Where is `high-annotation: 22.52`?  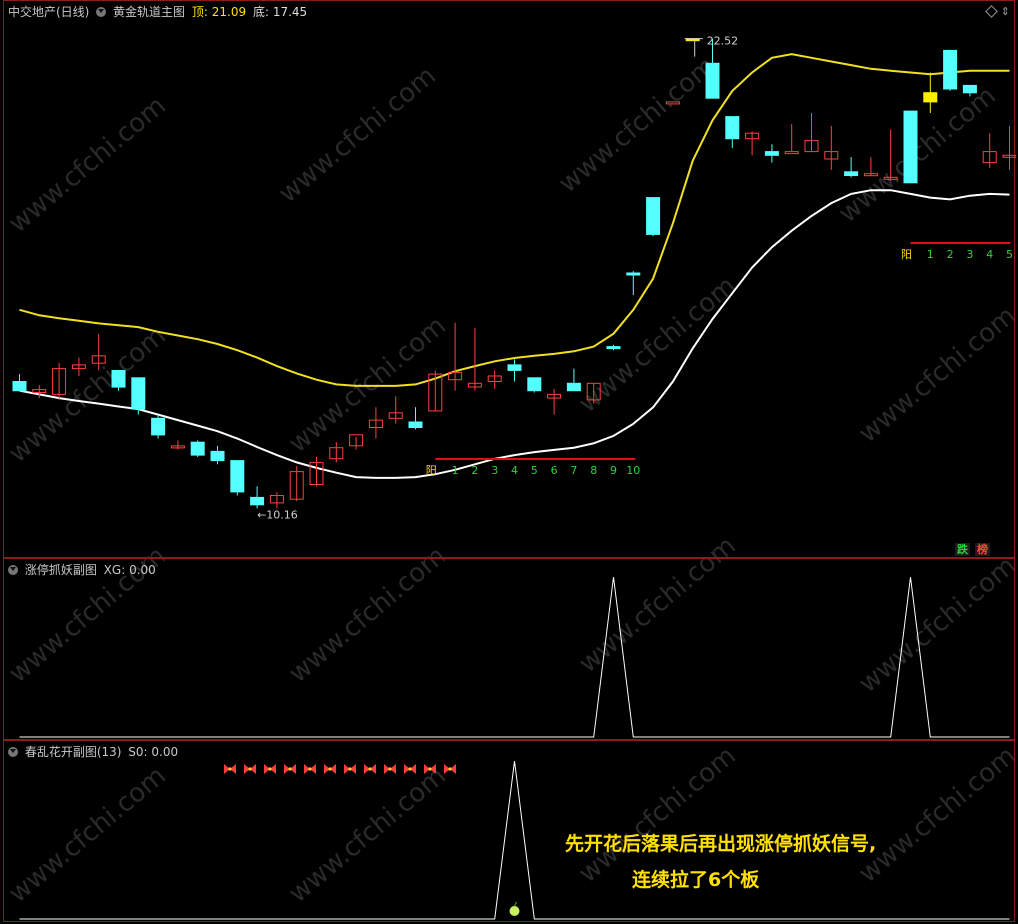
high-annotation: 22.52 is located at coordinates (723, 41).